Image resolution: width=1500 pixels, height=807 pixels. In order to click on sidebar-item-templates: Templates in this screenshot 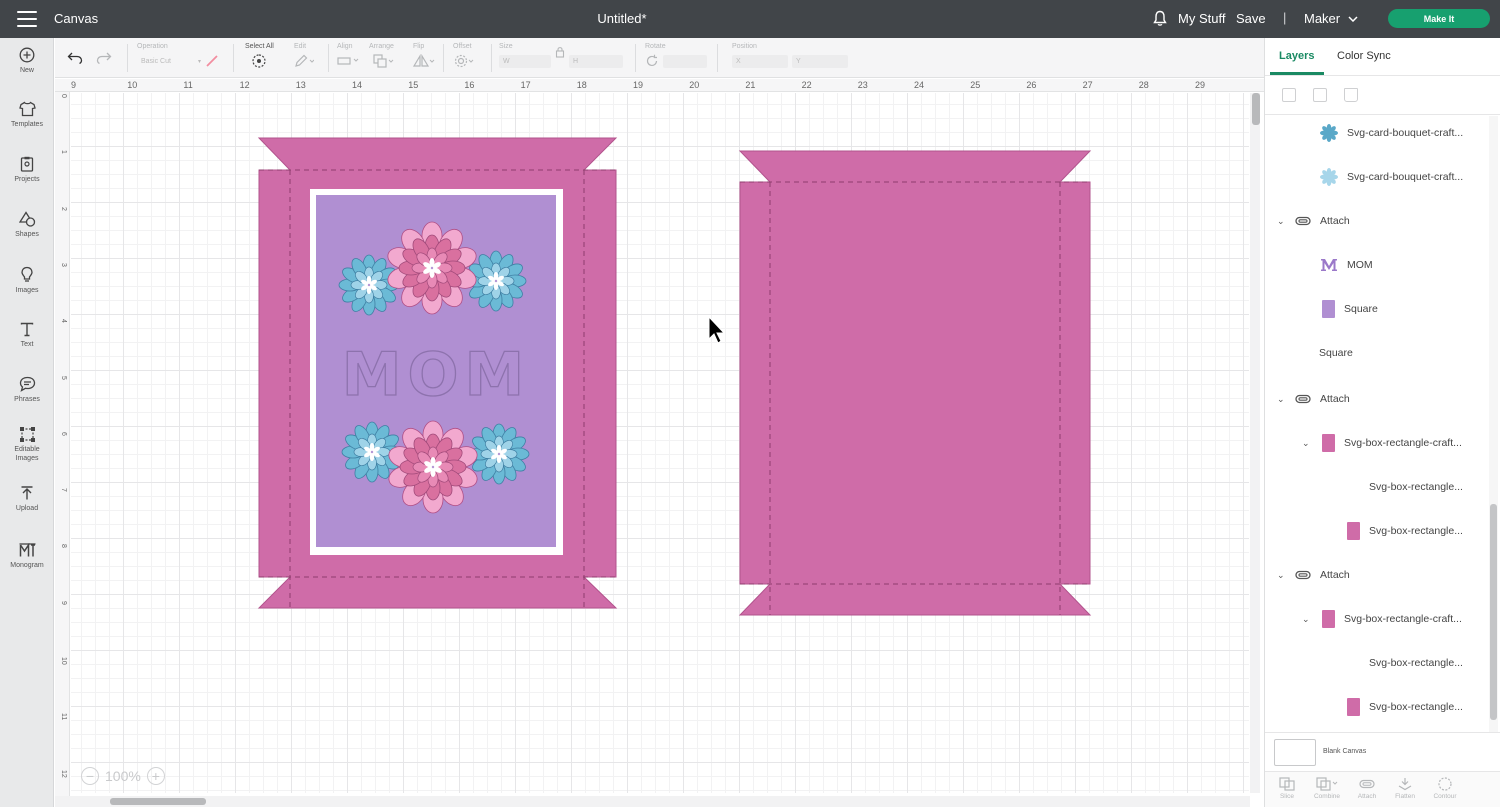, I will do `click(27, 115)`.